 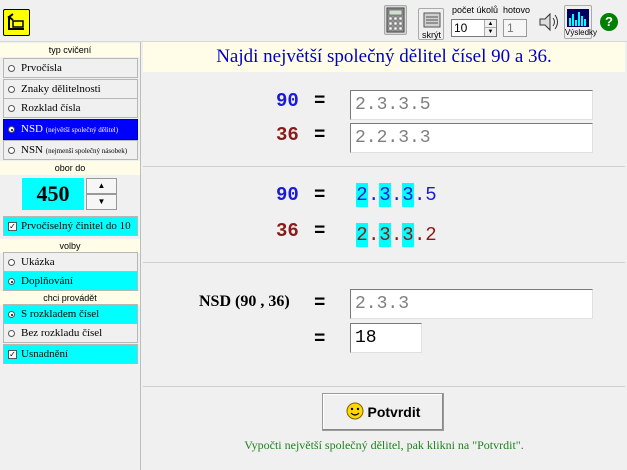 What do you see at coordinates (70, 108) in the screenshot?
I see `exercise-option-factorization: Rozklad čísla` at bounding box center [70, 108].